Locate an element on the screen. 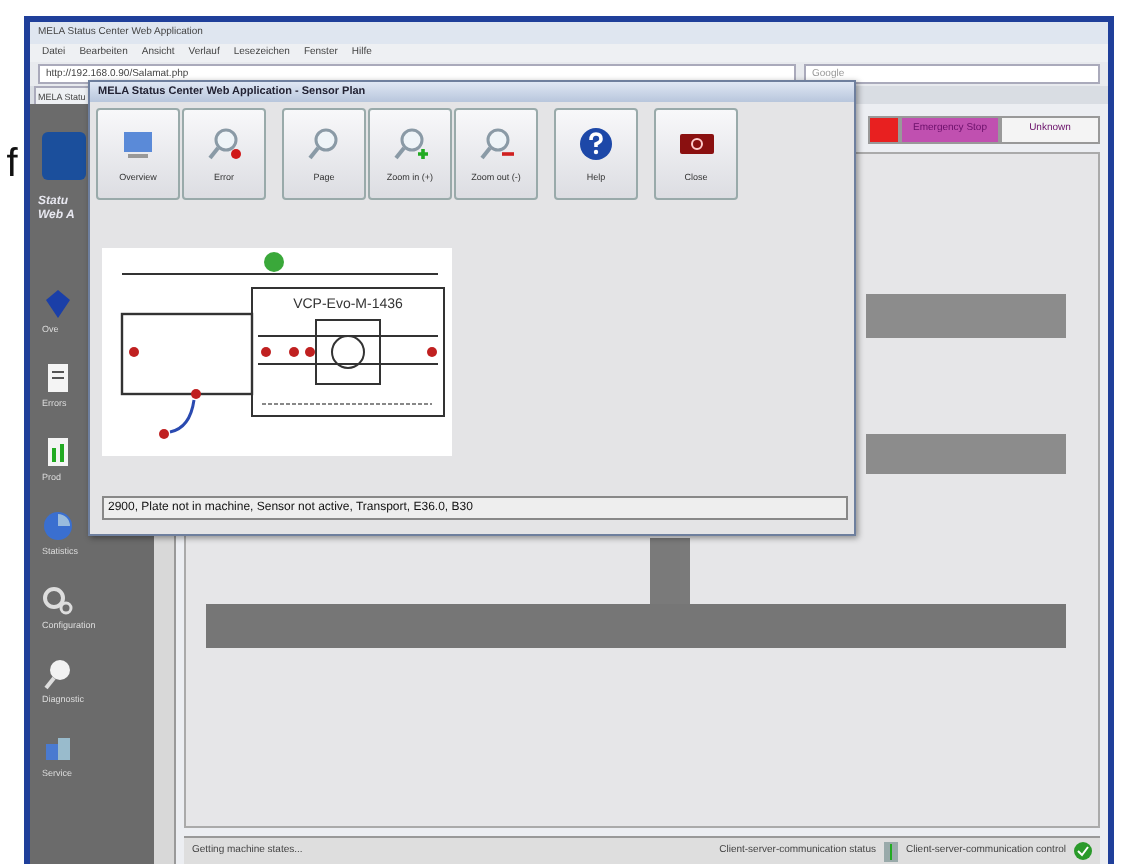 The width and height of the screenshot is (1124, 864). list-icon is located at coordinates (58, 378).